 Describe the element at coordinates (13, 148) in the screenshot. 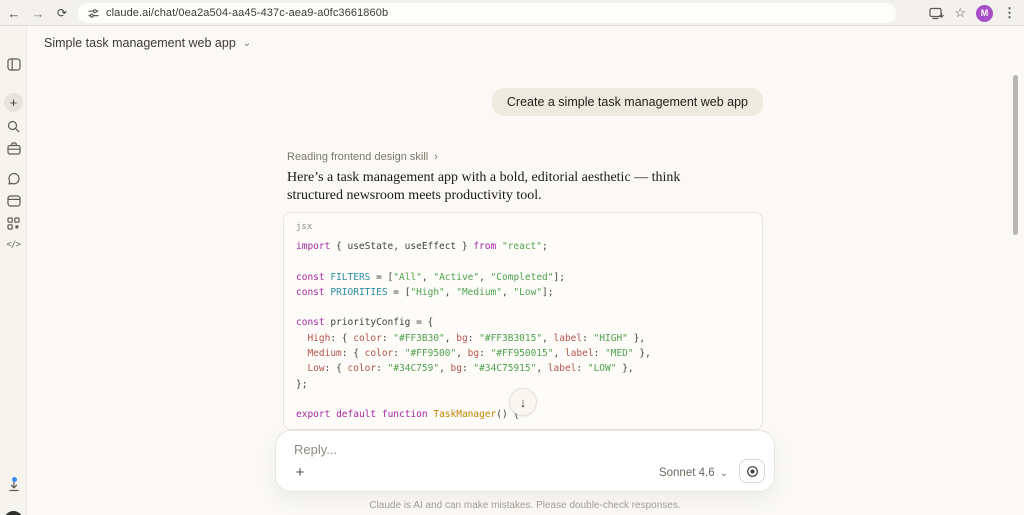

I see `projects-briefcase-icon` at that location.